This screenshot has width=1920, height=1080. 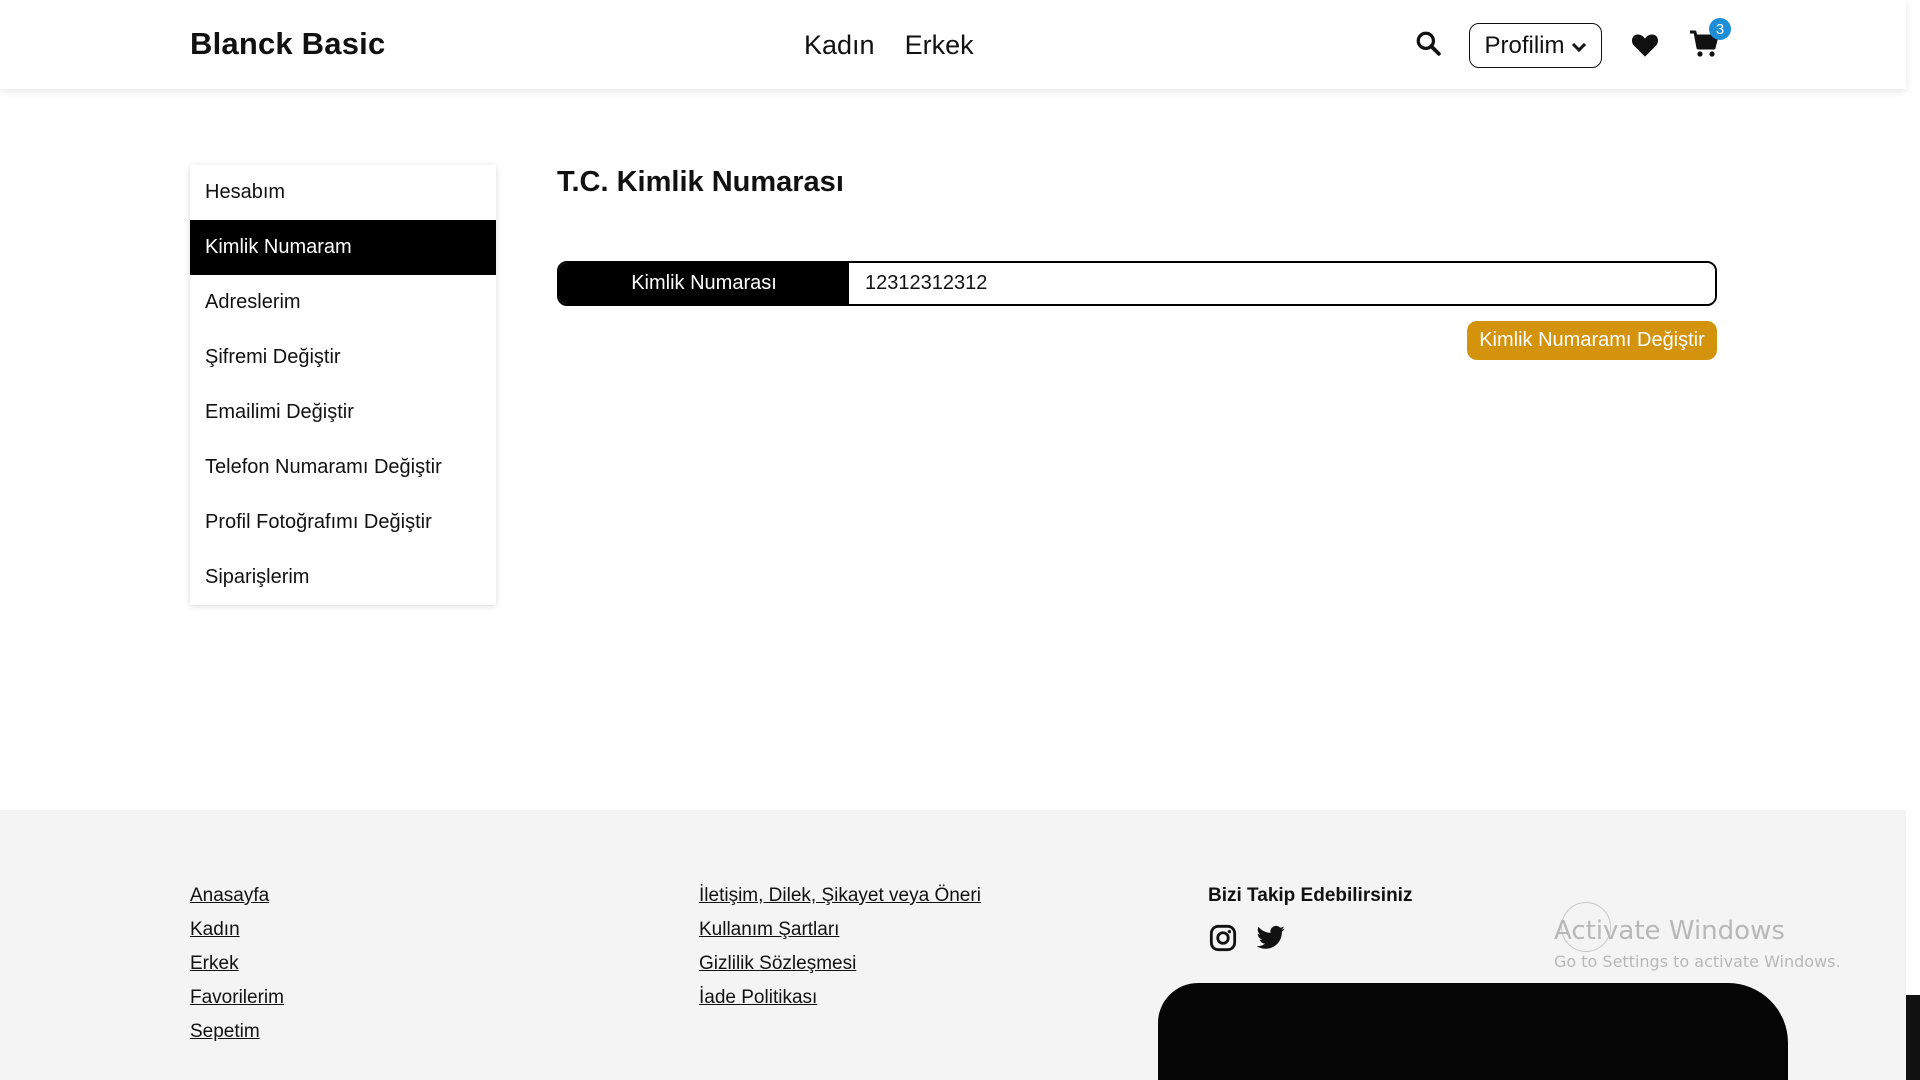 I want to click on search-icon, so click(x=1428, y=43).